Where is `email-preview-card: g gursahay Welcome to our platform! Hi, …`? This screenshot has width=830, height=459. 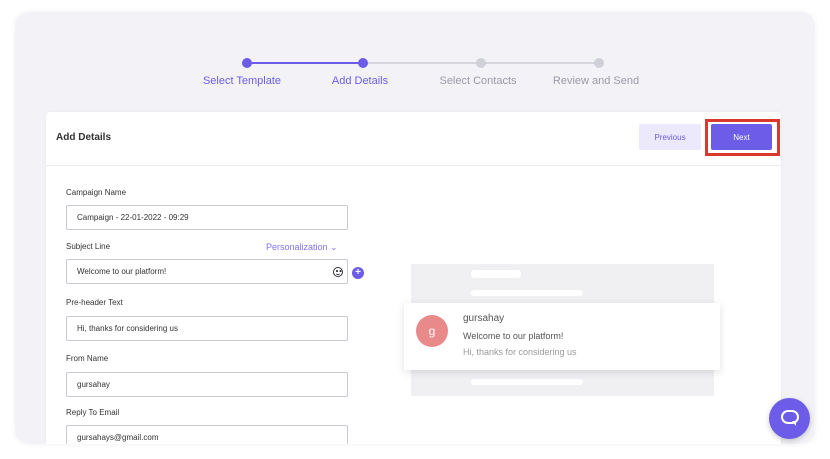
email-preview-card: g gursahay Welcome to our platform! Hi, … is located at coordinates (562, 336).